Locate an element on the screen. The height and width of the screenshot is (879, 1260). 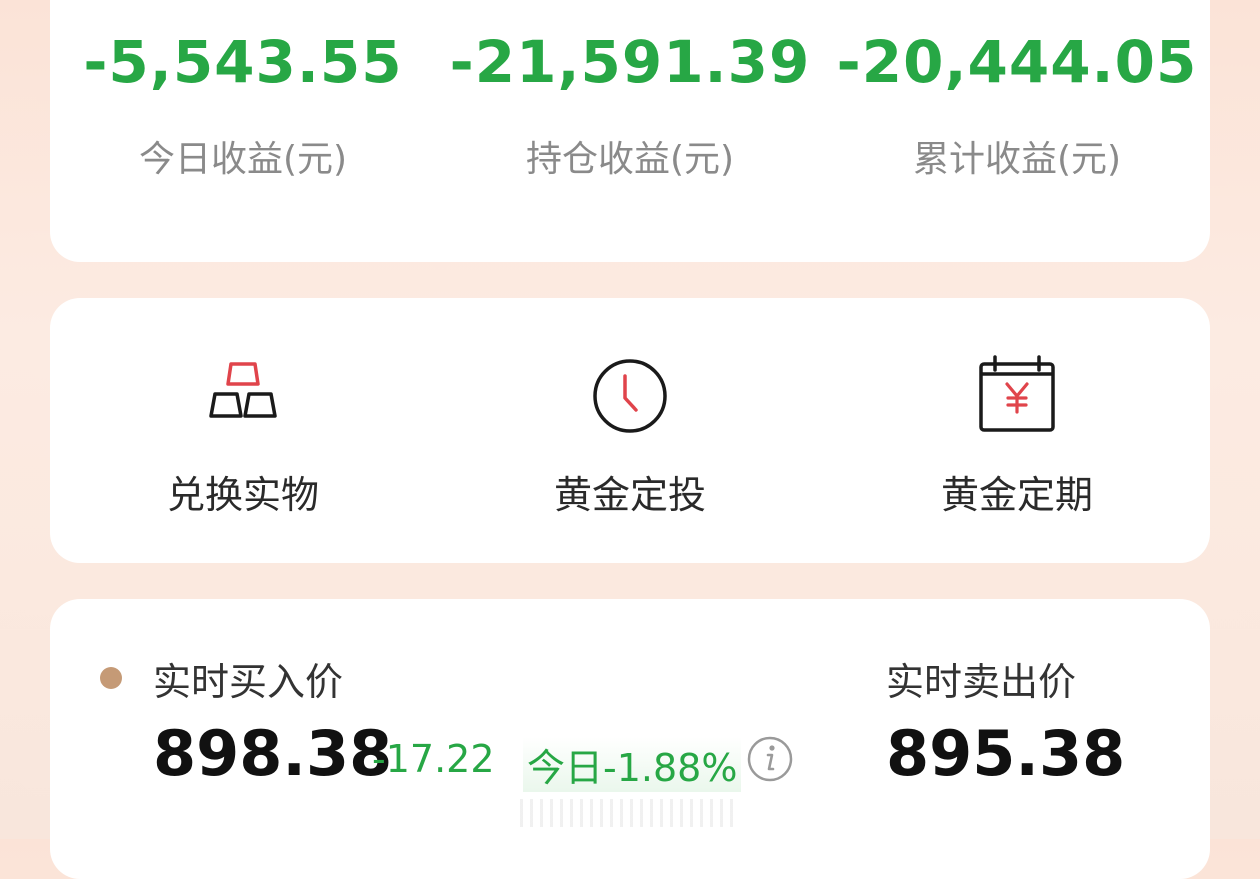
today-change-percent: 今日-1.88% is located at coordinates (632, 764).